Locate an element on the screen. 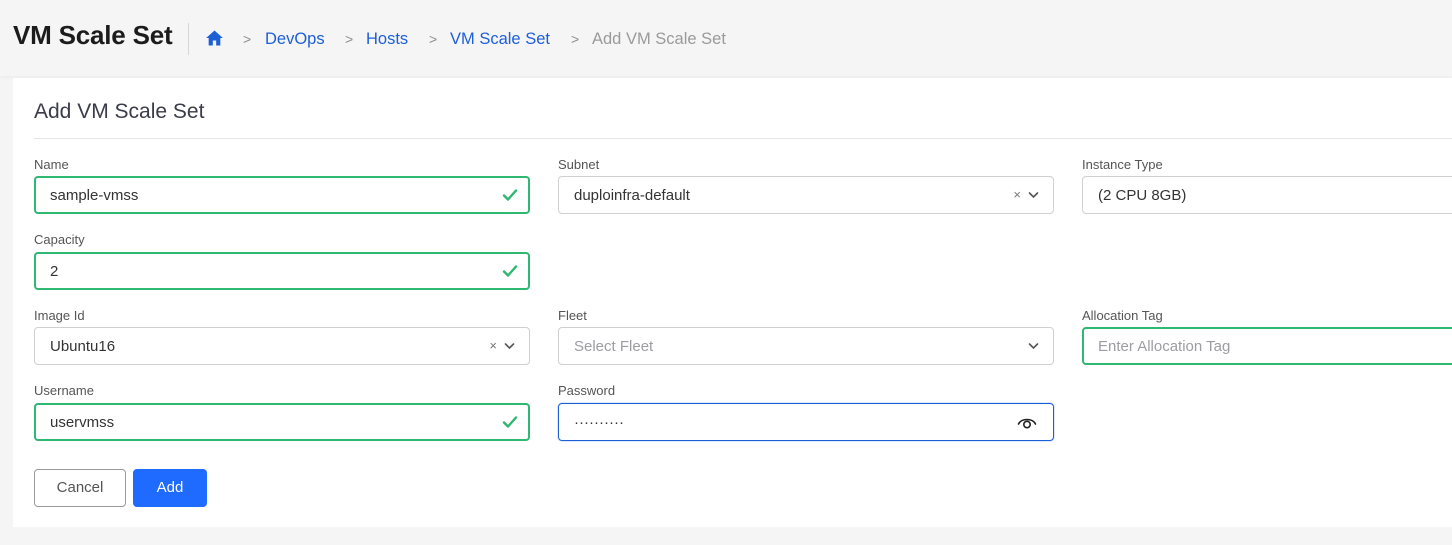 The image size is (1452, 545). eye-icon is located at coordinates (1027, 423).